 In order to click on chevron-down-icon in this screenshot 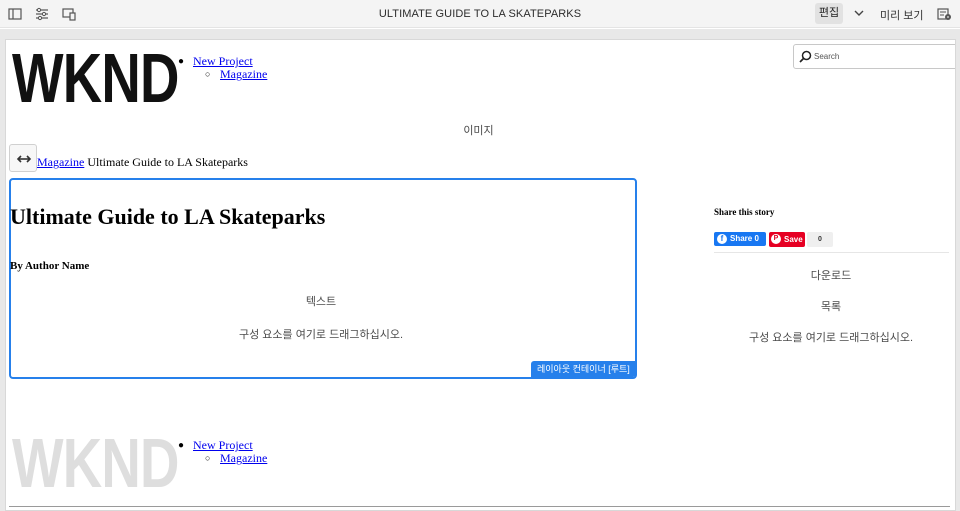, I will do `click(859, 13)`.